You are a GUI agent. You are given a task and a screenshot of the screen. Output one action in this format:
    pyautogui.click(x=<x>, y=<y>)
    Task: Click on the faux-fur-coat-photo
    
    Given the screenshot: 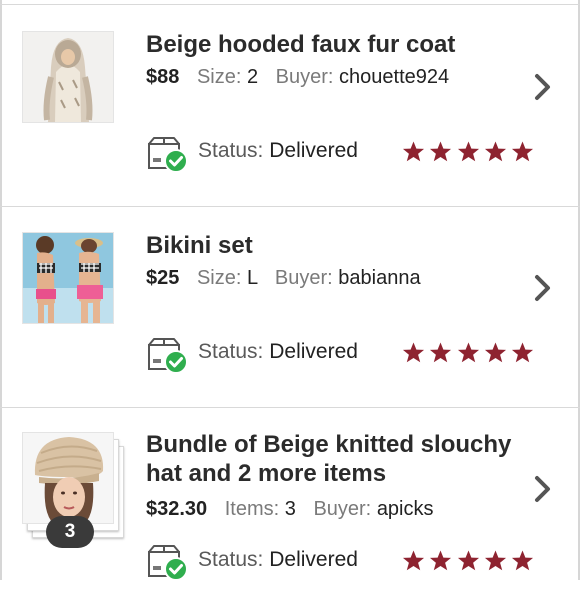 What is the action you would take?
    pyautogui.click(x=68, y=77)
    